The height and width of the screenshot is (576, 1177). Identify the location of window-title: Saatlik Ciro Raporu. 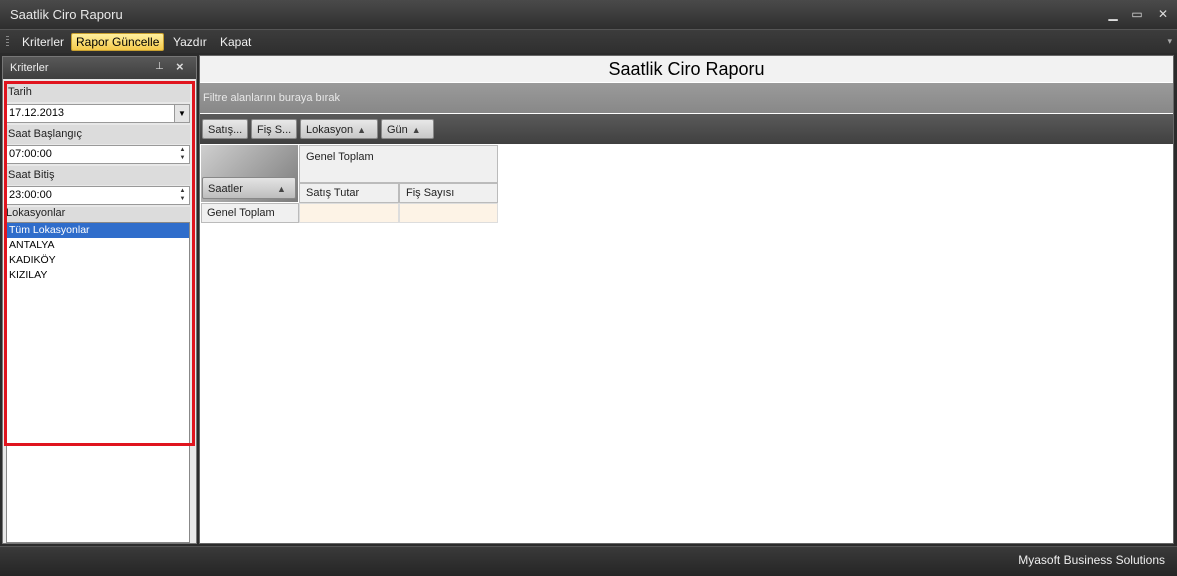
(66, 14).